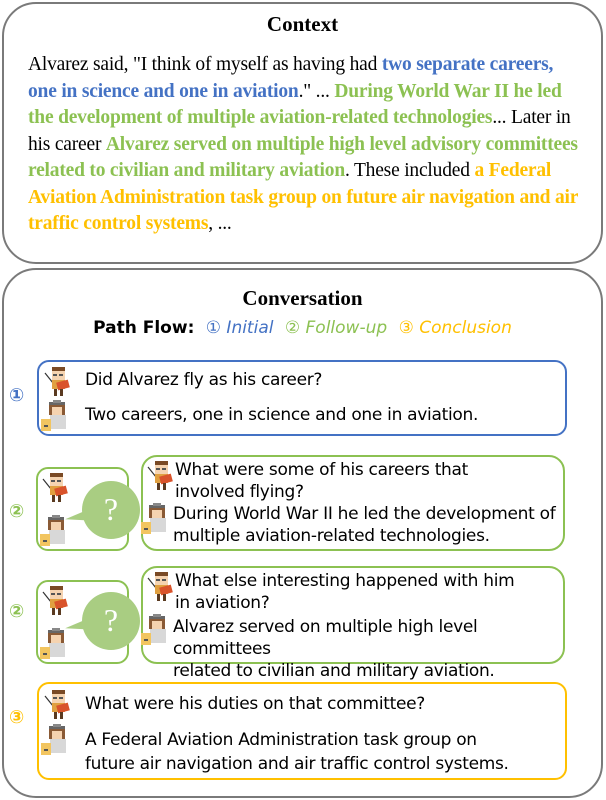 This screenshot has width=606, height=800. I want to click on step-number-initial: ①, so click(17, 395).